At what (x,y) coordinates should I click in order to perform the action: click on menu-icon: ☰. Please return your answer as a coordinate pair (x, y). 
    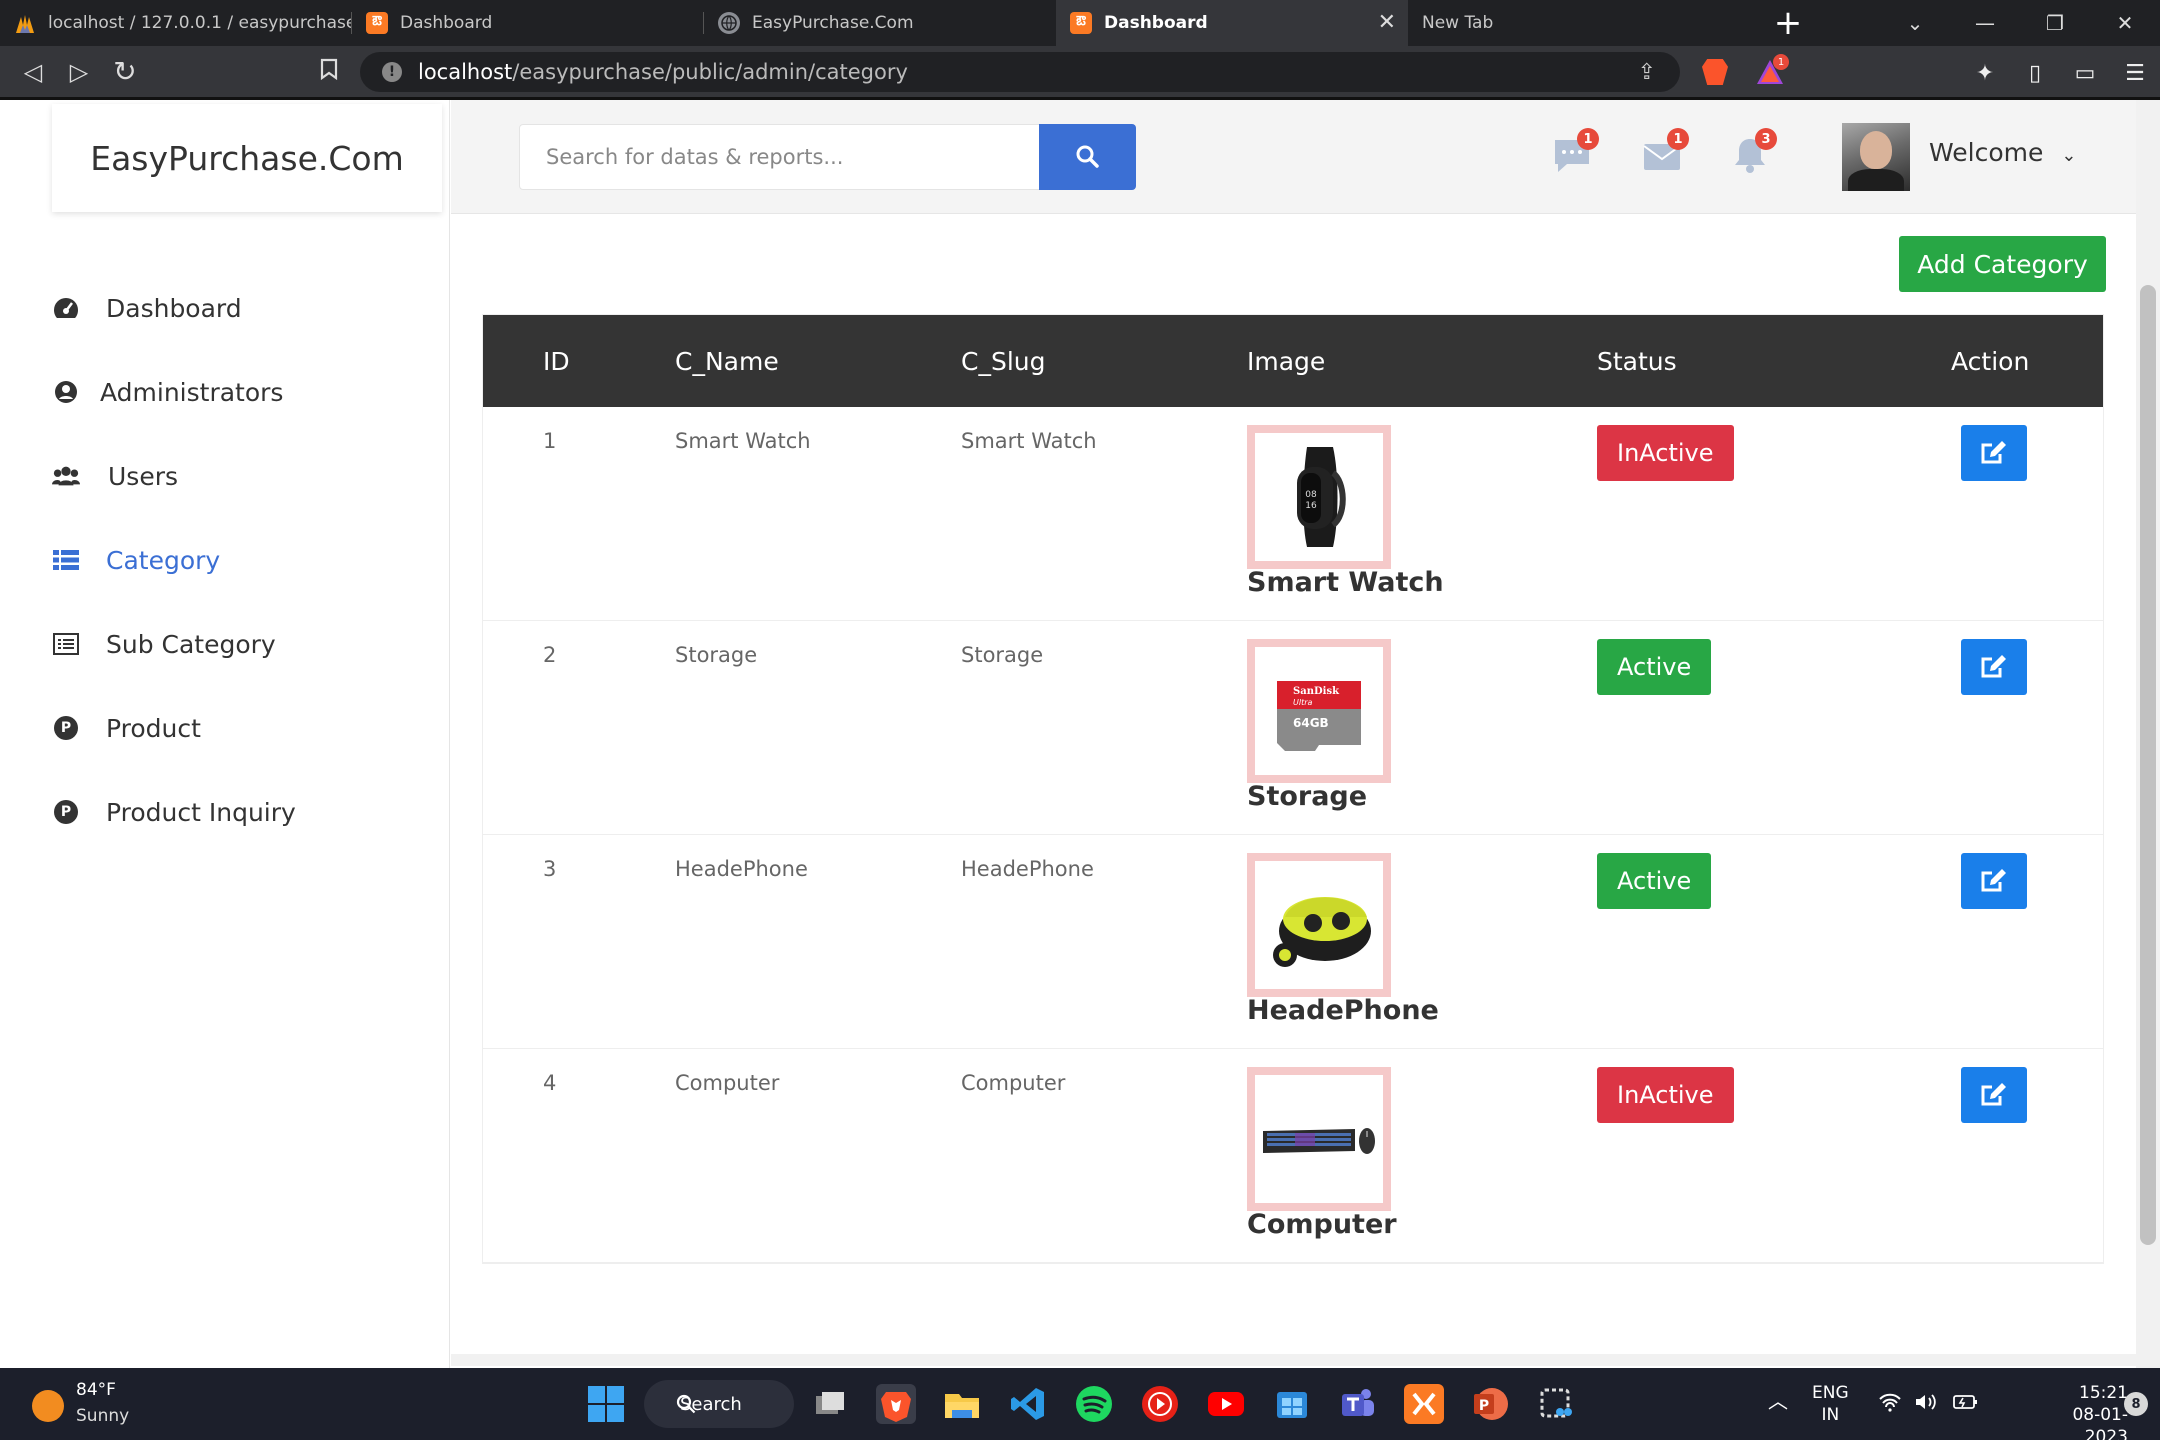
    Looking at the image, I should click on (2135, 73).